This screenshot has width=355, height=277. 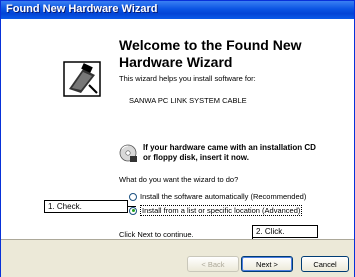 I want to click on radio-automatic, so click(x=133, y=196).